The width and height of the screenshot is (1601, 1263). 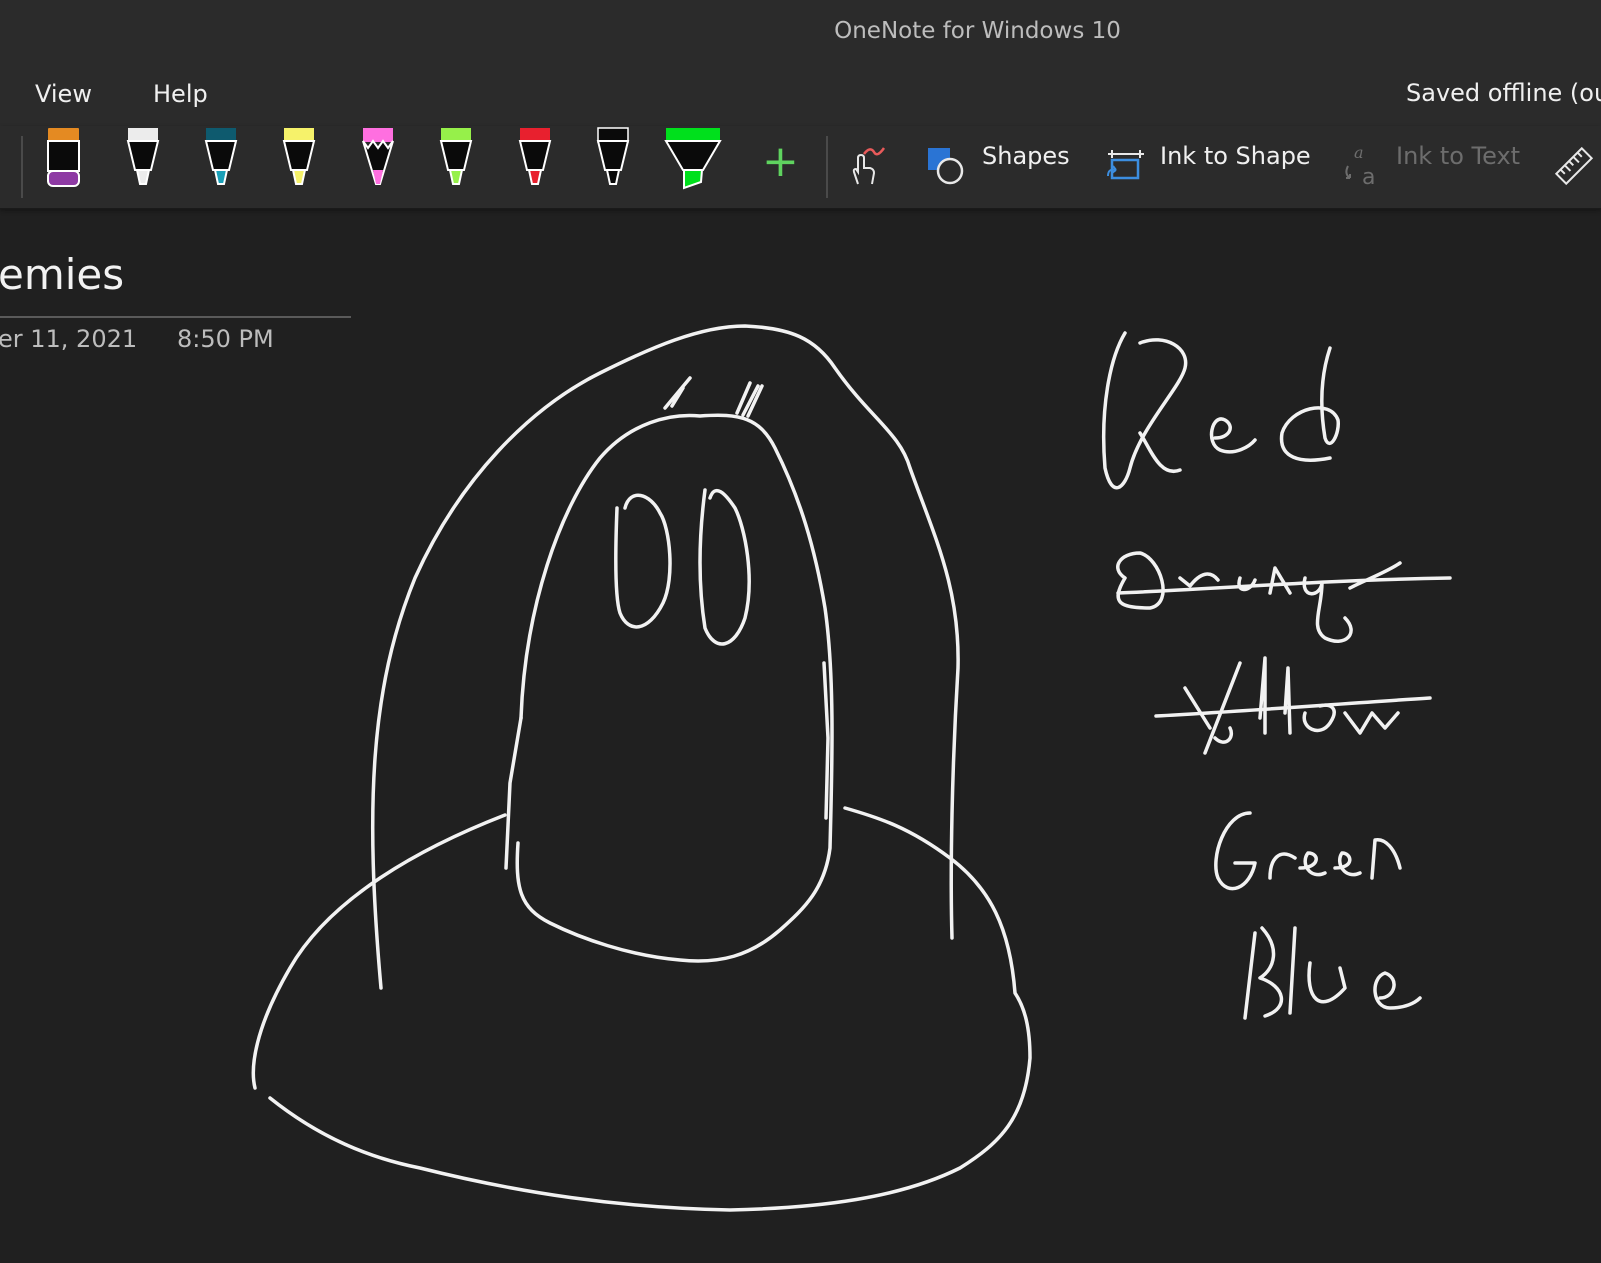 I want to click on ink-eye-right, so click(x=724, y=567).